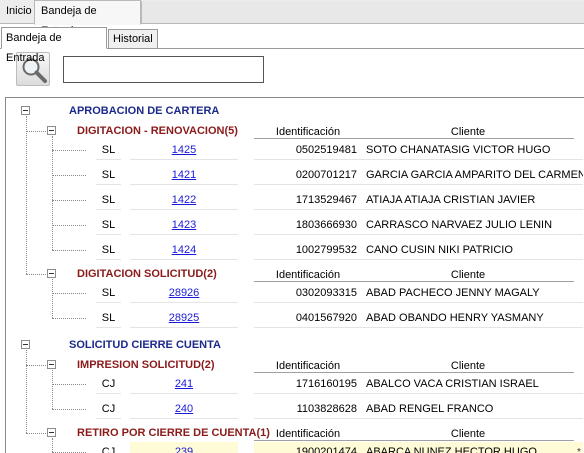 The height and width of the screenshot is (453, 584). I want to click on app-tab-bandeja-entrada: Bandeja de Entrada, so click(87, 18).